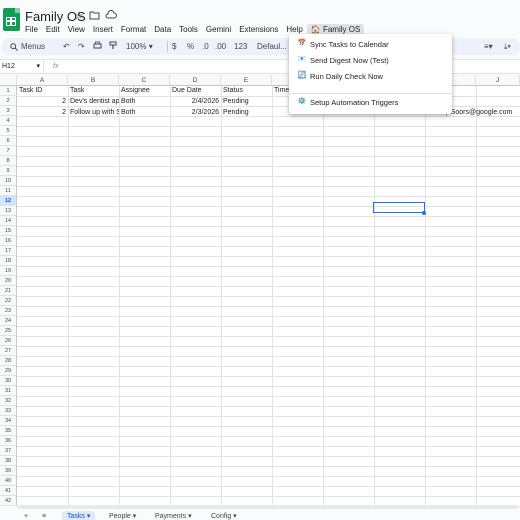  Describe the element at coordinates (8, 351) in the screenshot. I see `row-header: 27` at that location.